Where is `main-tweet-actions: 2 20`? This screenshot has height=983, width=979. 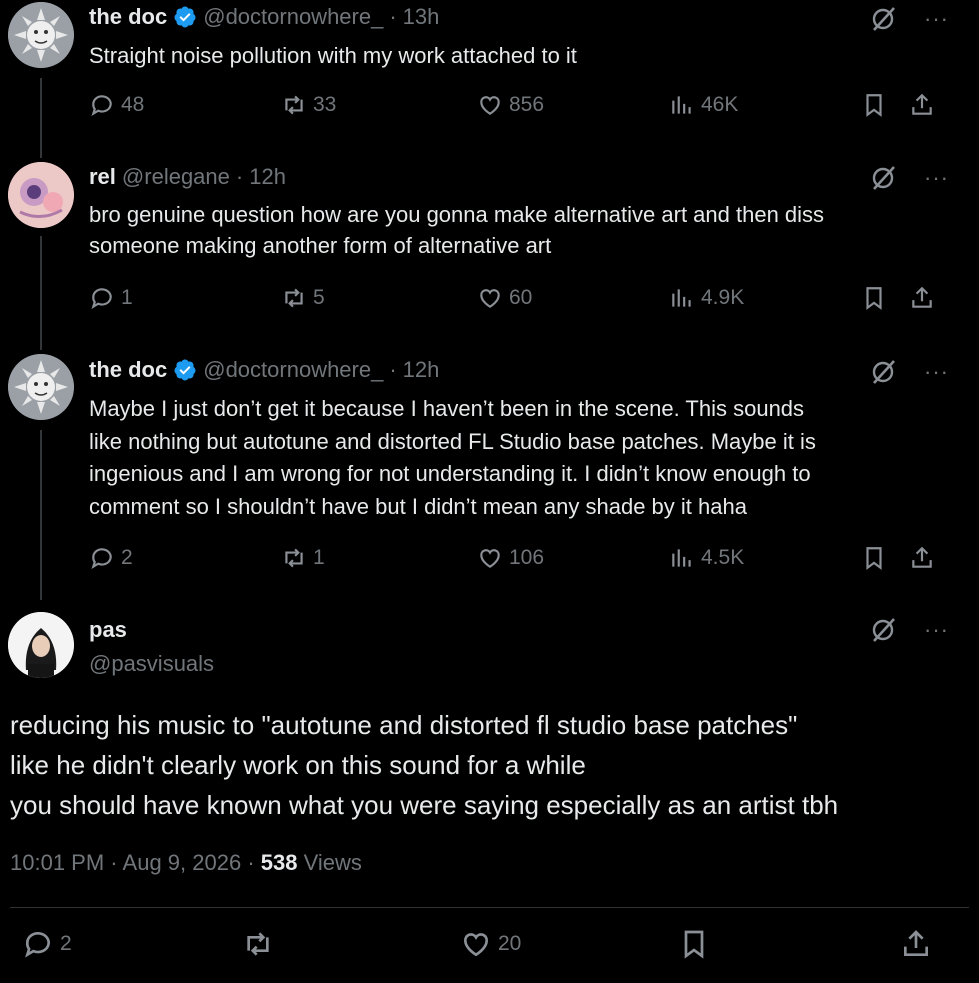
main-tweet-actions: 2 20 is located at coordinates (479, 948).